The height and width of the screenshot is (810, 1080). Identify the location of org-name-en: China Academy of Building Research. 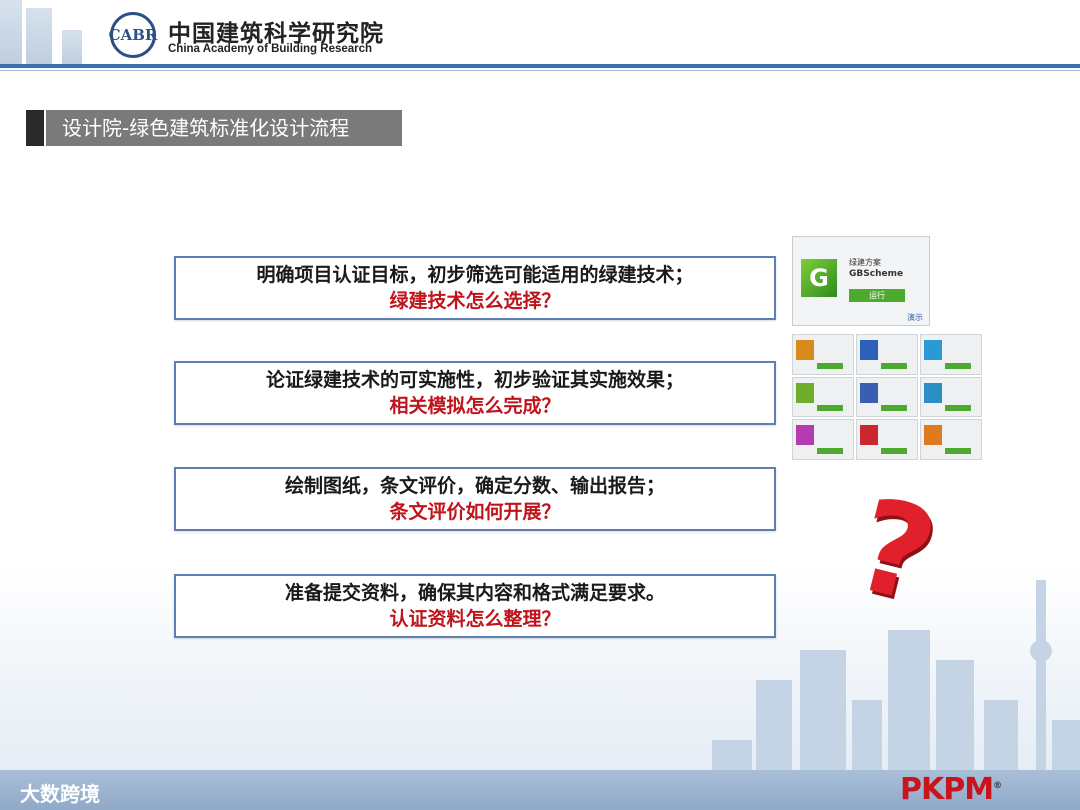
(270, 49).